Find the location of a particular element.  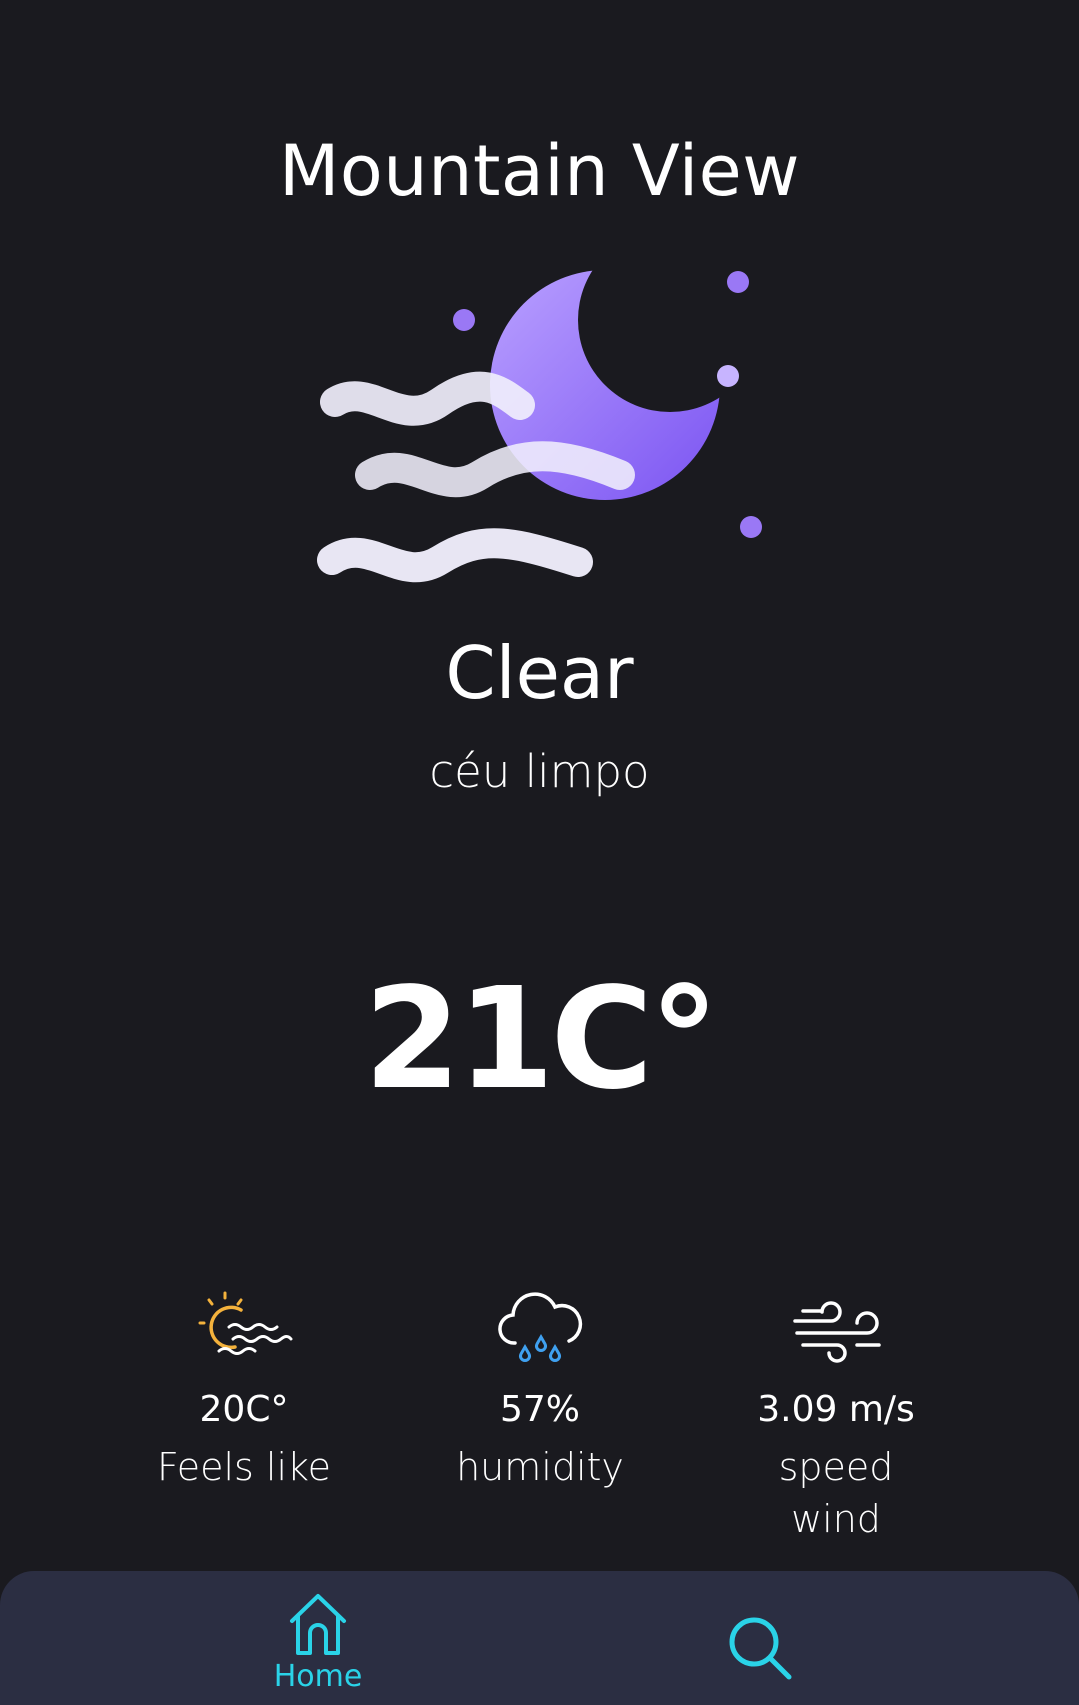

search-icon is located at coordinates (760, 1648).